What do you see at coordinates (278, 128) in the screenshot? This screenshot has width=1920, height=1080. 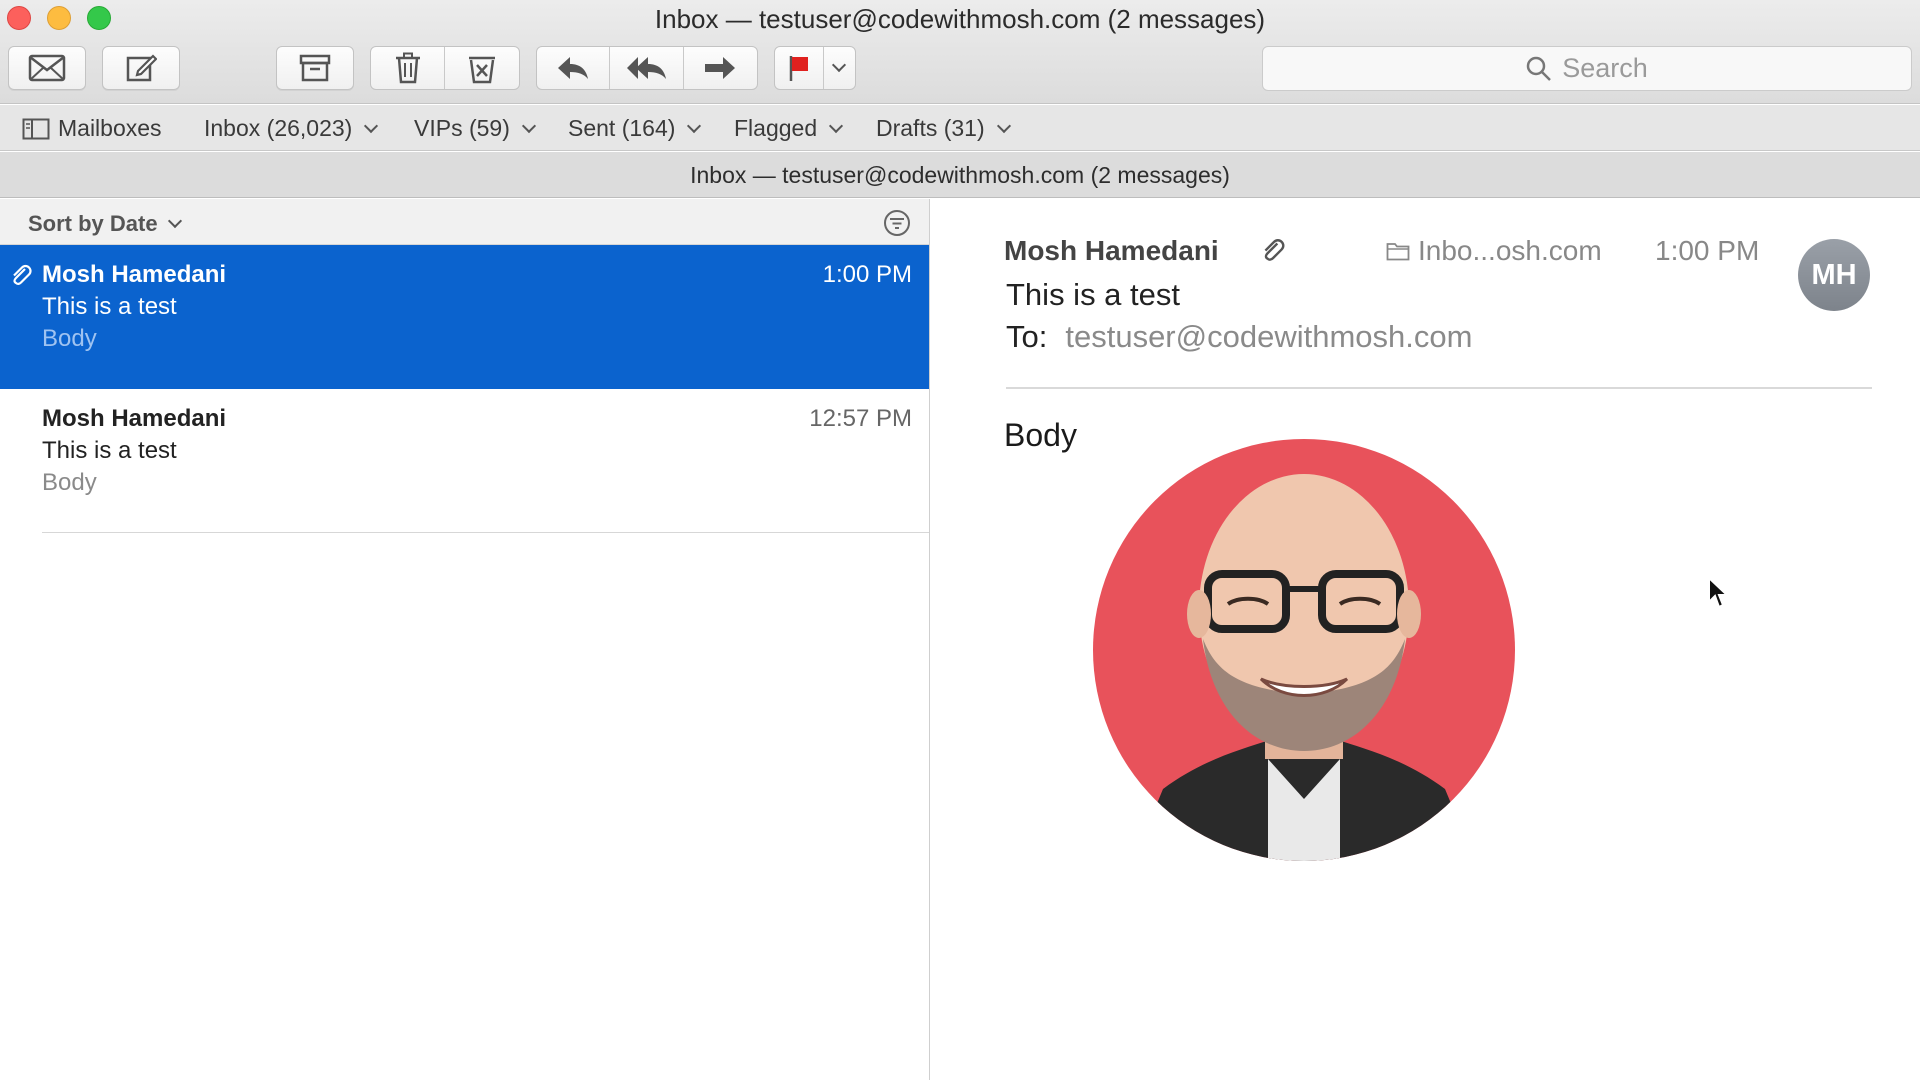 I see `favorite-label: Inbox (26,023)` at bounding box center [278, 128].